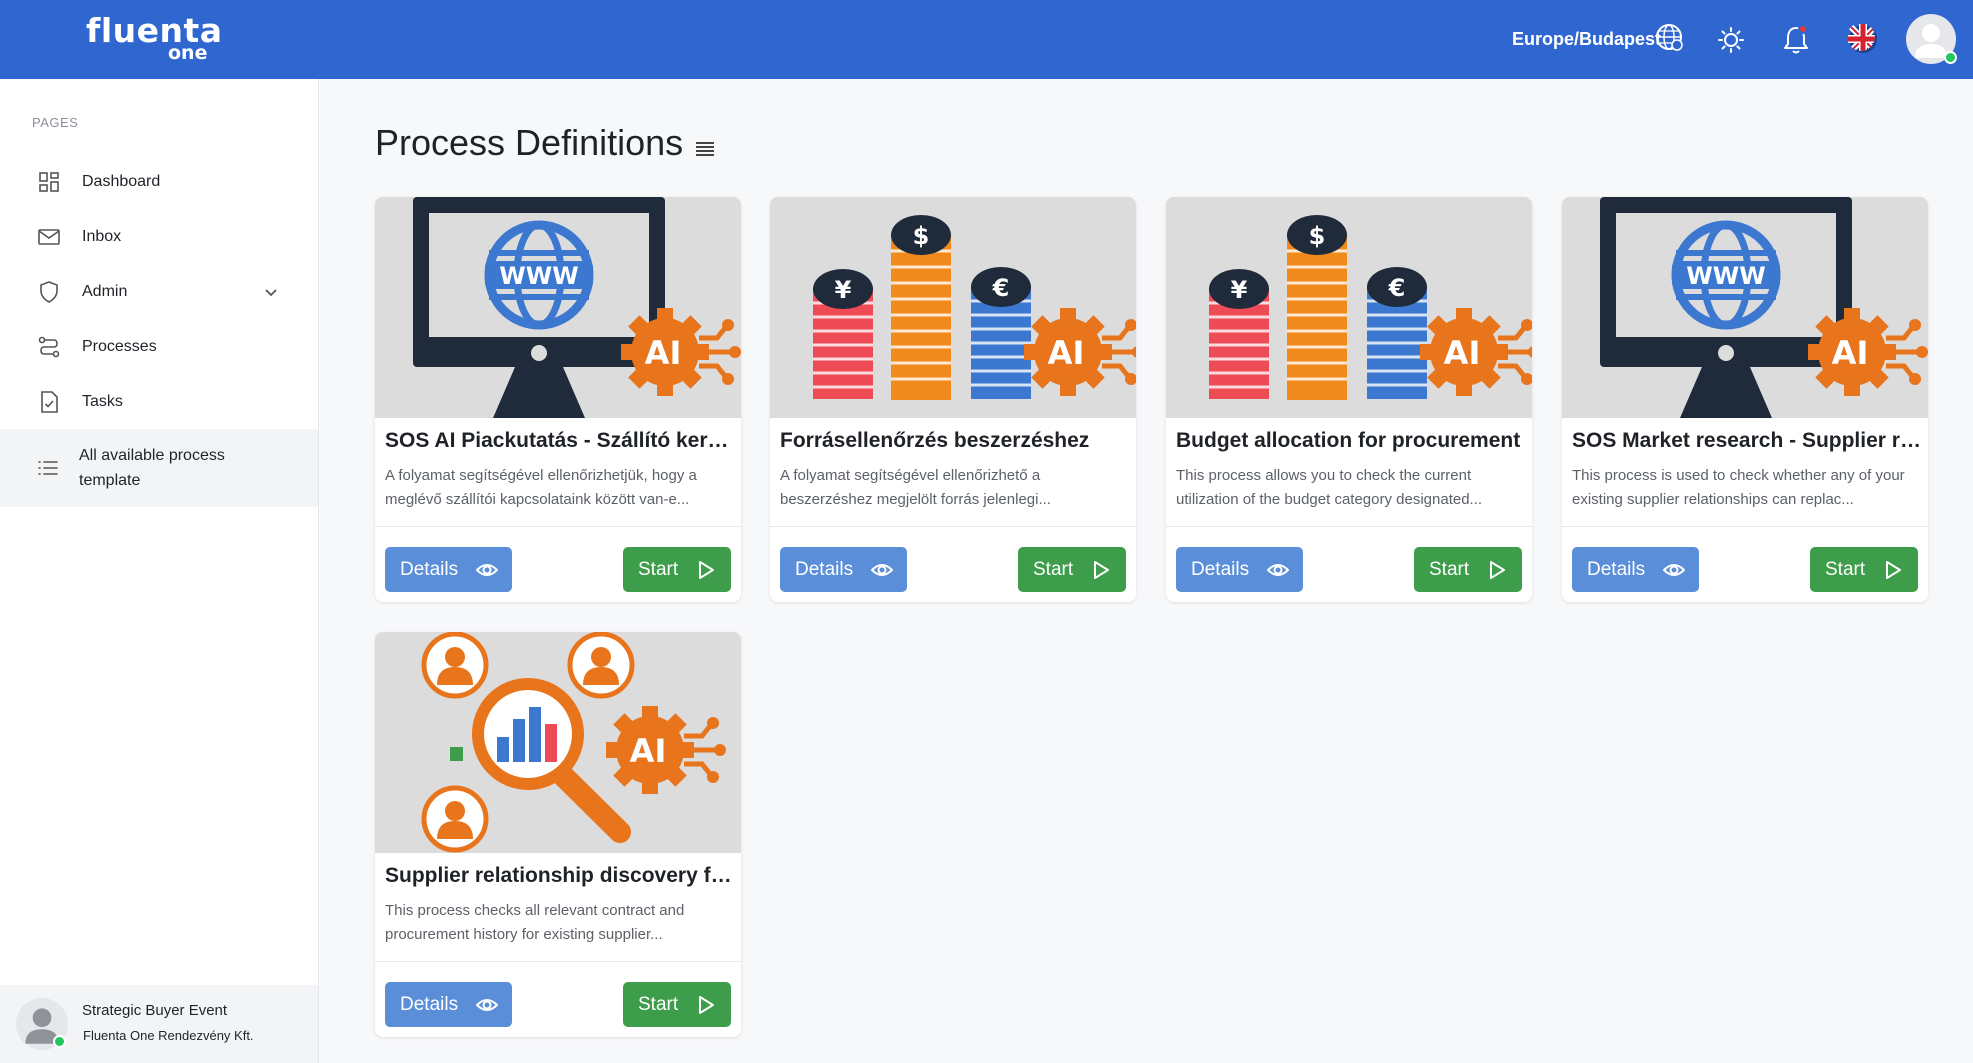 The image size is (1973, 1063). Describe the element at coordinates (152, 468) in the screenshot. I see `sidebar-item-label: All available process template` at that location.